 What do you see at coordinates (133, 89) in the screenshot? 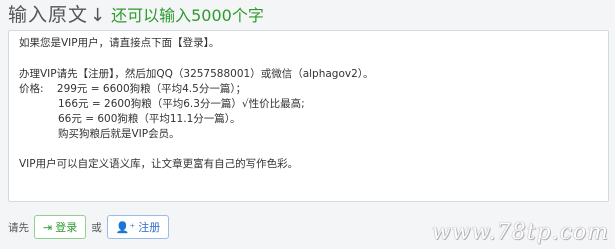
I see `text-line: 价格: 299元 = 6600狗粮（平均4.5分一篇）；` at bounding box center [133, 89].